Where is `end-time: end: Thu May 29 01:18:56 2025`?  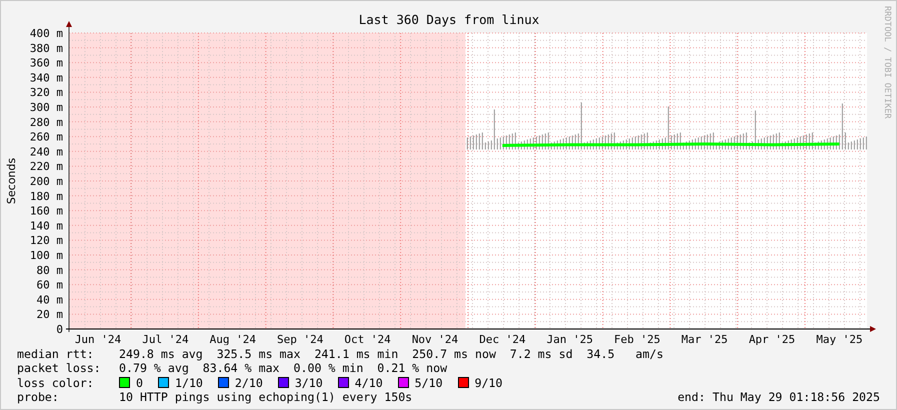
end-time: end: Thu May 29 01:18:56 2025 is located at coordinates (779, 397).